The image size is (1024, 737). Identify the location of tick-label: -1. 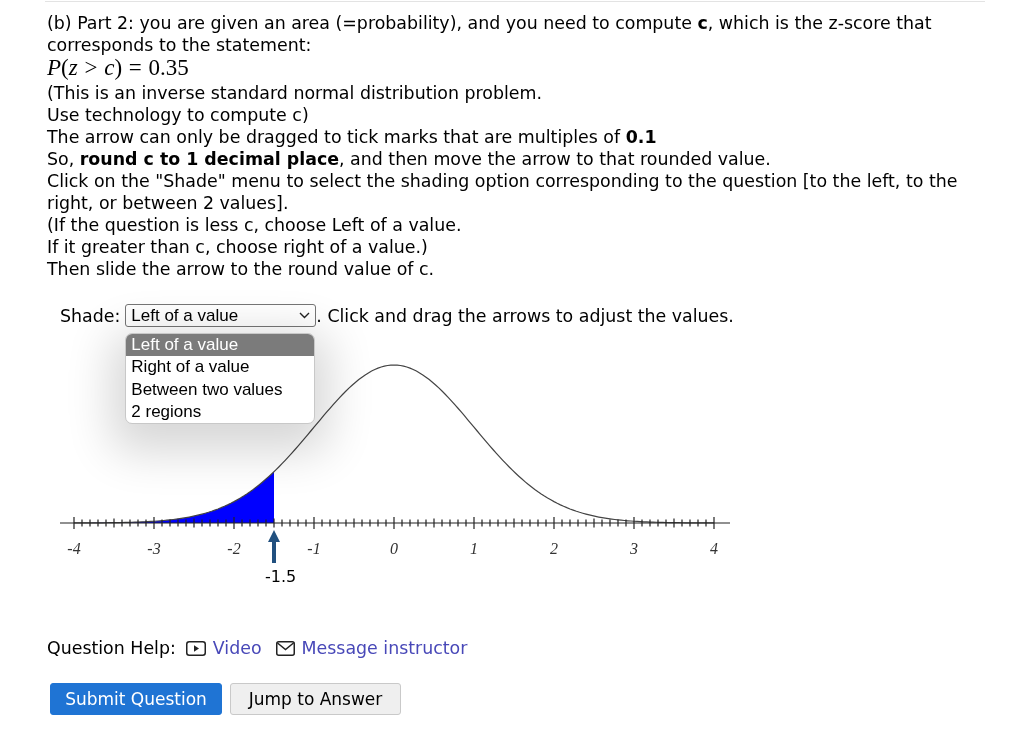
(314, 549).